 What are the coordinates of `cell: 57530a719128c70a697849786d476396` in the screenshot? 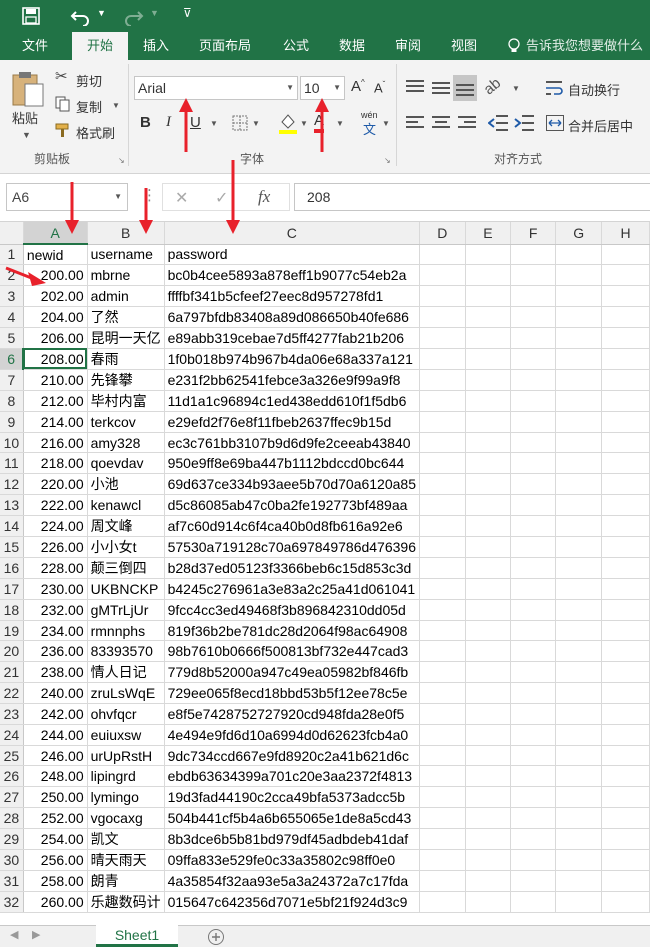 It's located at (292, 547).